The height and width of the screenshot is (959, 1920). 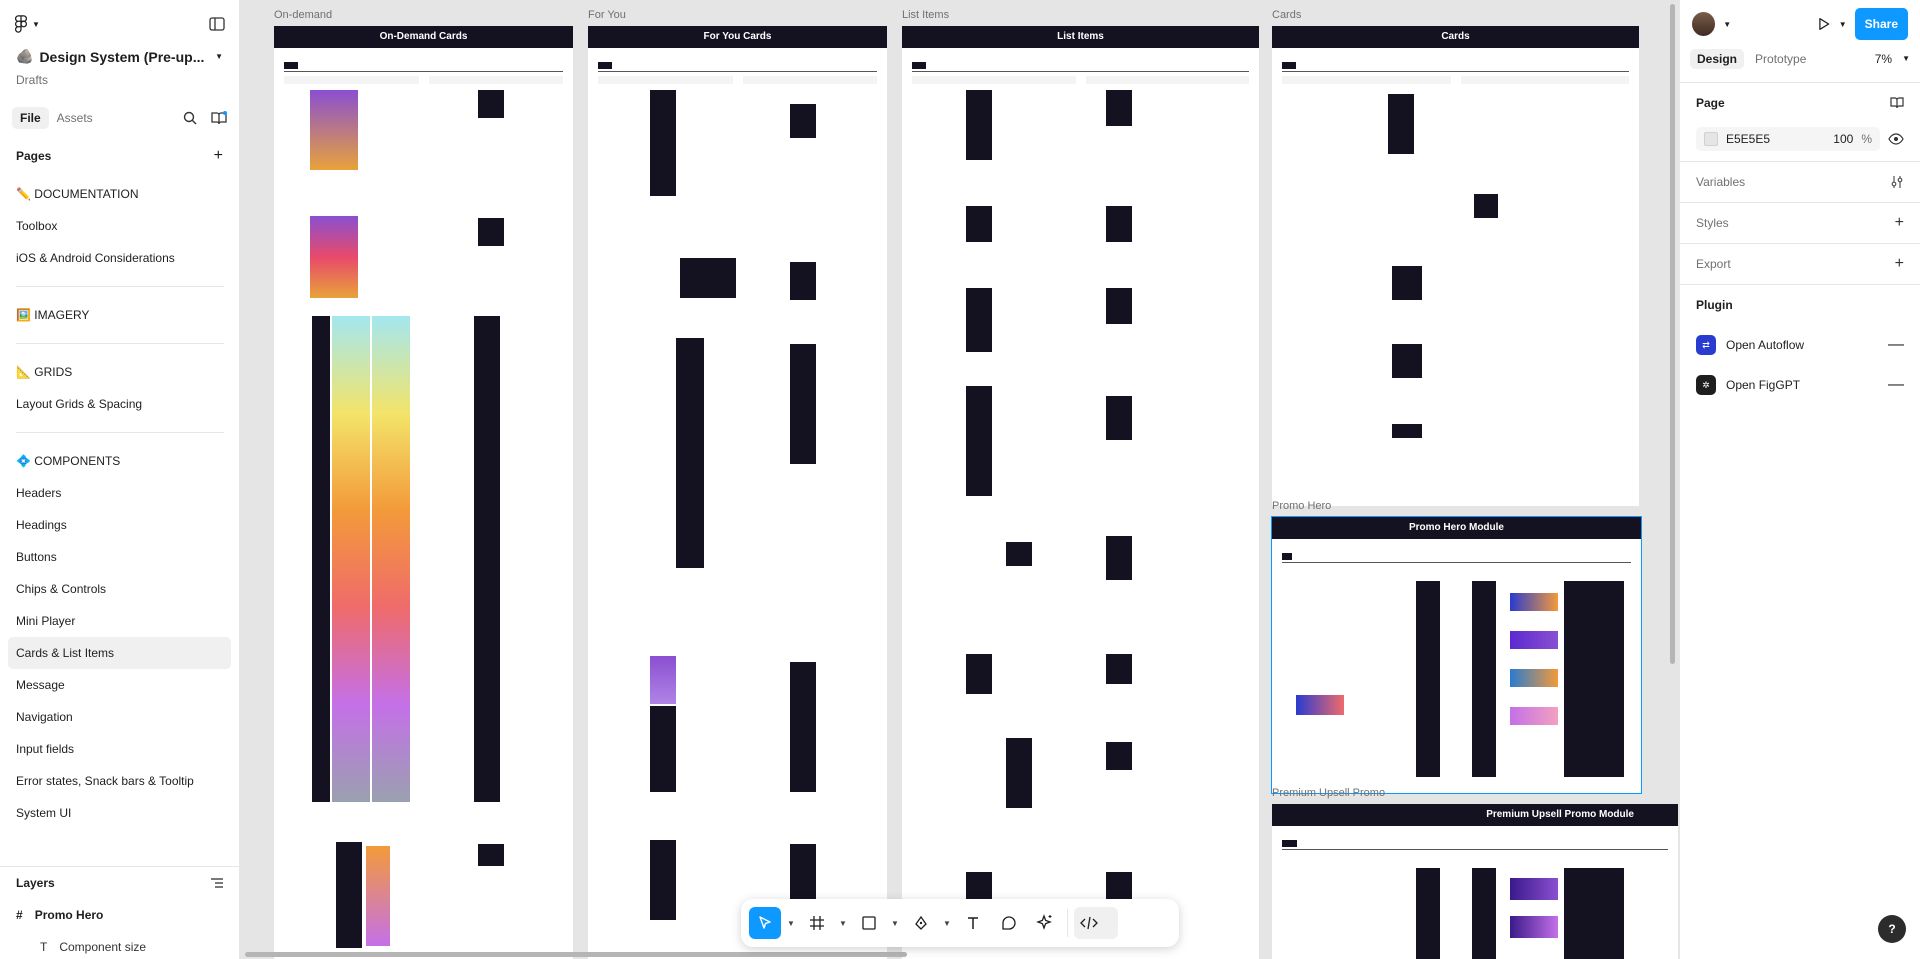 I want to click on help-button: ?, so click(x=1892, y=929).